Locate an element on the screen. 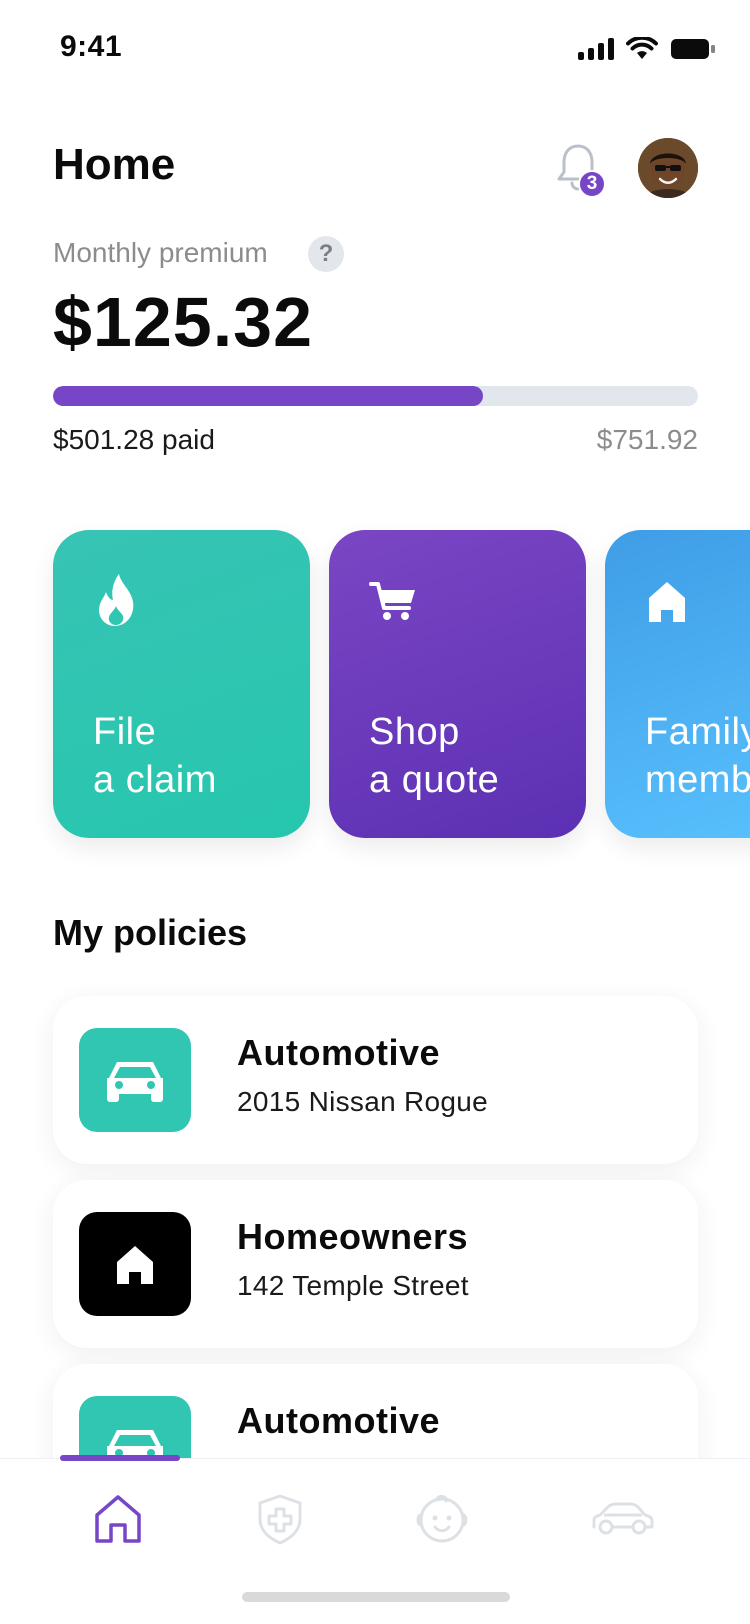  card-line-1: Shop is located at coordinates (414, 732).